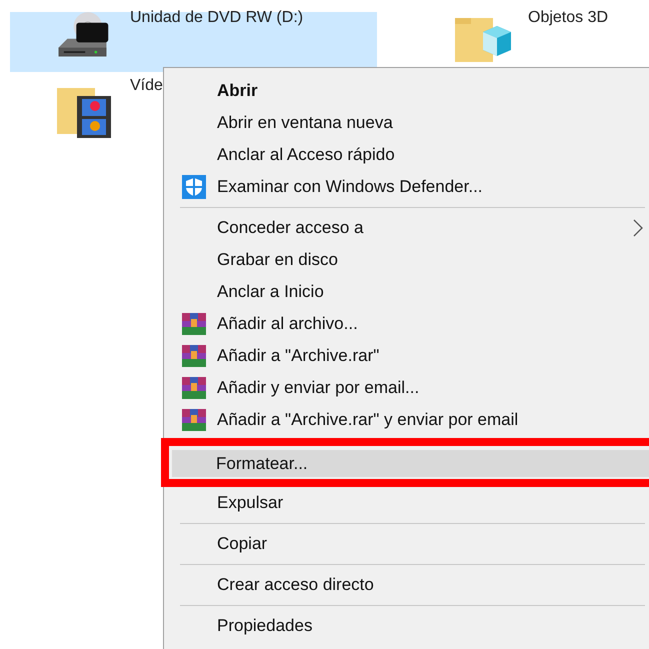 Image resolution: width=649 pixels, height=649 pixels. What do you see at coordinates (568, 18) in the screenshot?
I see `item-label: Objetos 3D` at bounding box center [568, 18].